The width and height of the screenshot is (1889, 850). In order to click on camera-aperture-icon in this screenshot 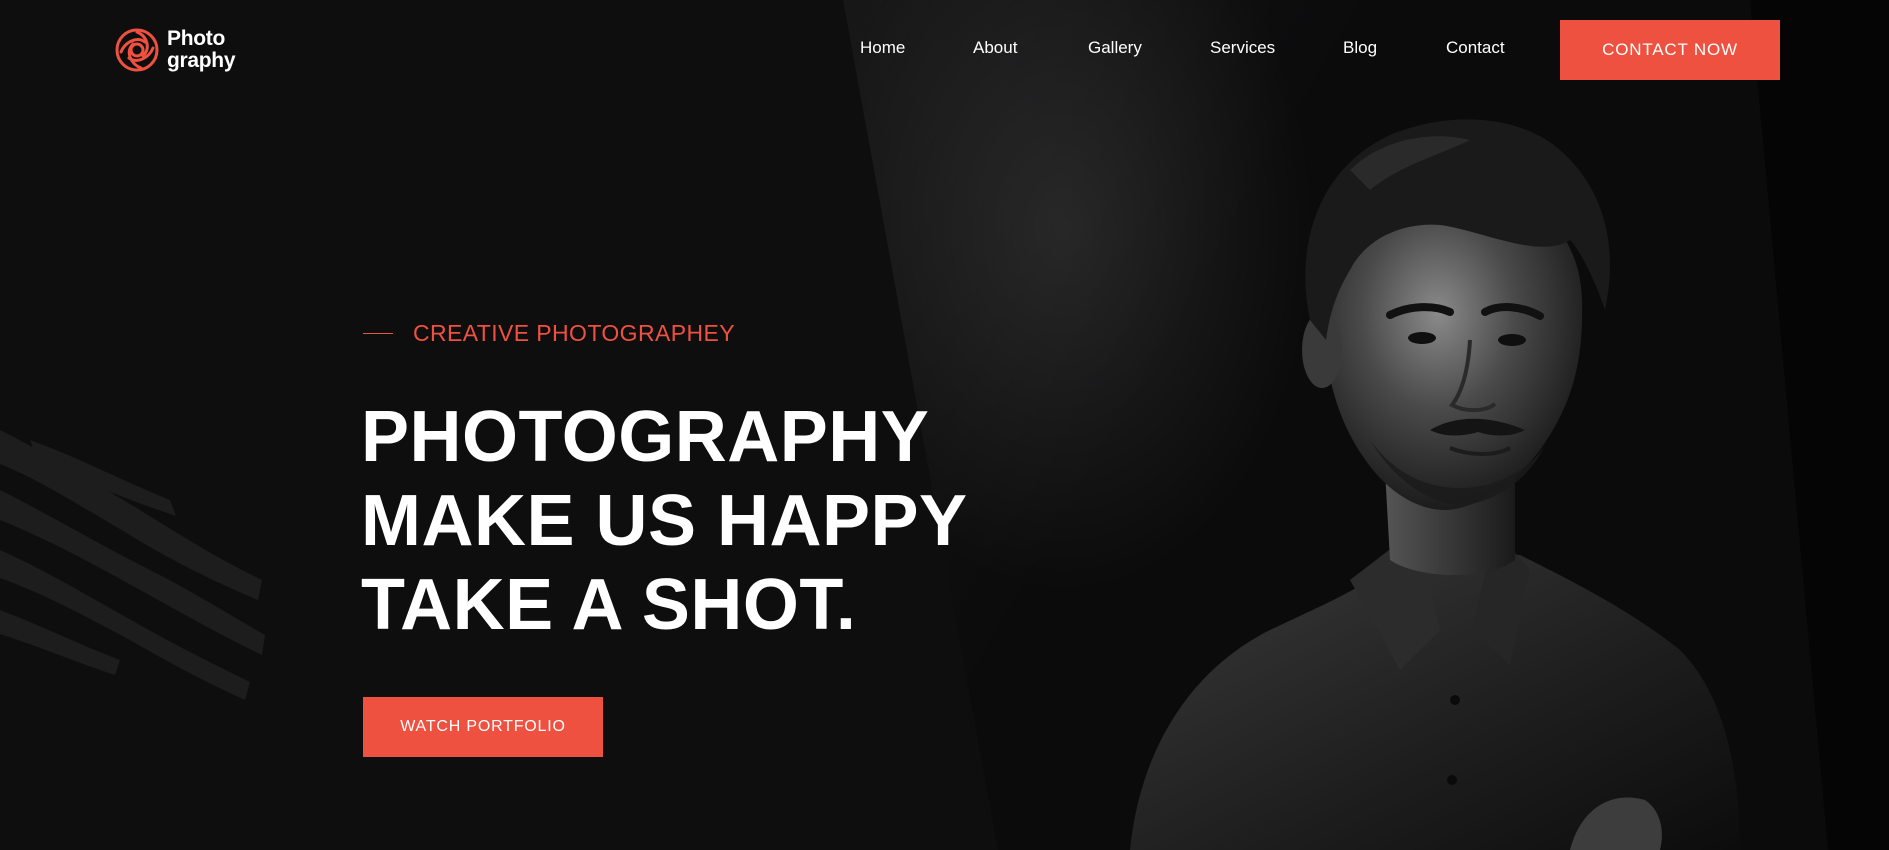, I will do `click(137, 50)`.